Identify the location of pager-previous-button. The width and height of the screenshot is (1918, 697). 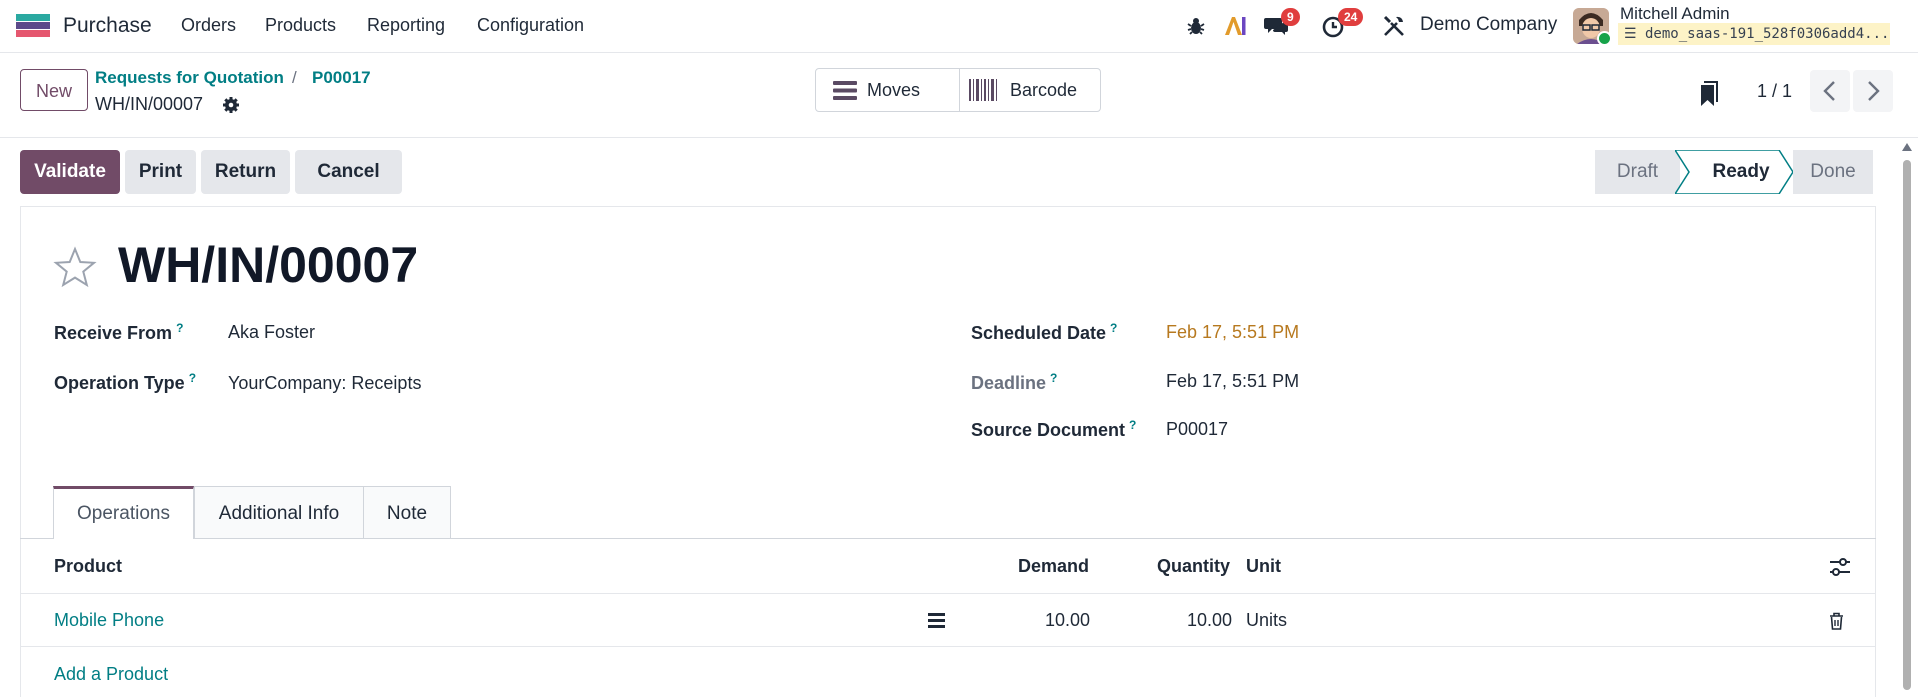
(1830, 91).